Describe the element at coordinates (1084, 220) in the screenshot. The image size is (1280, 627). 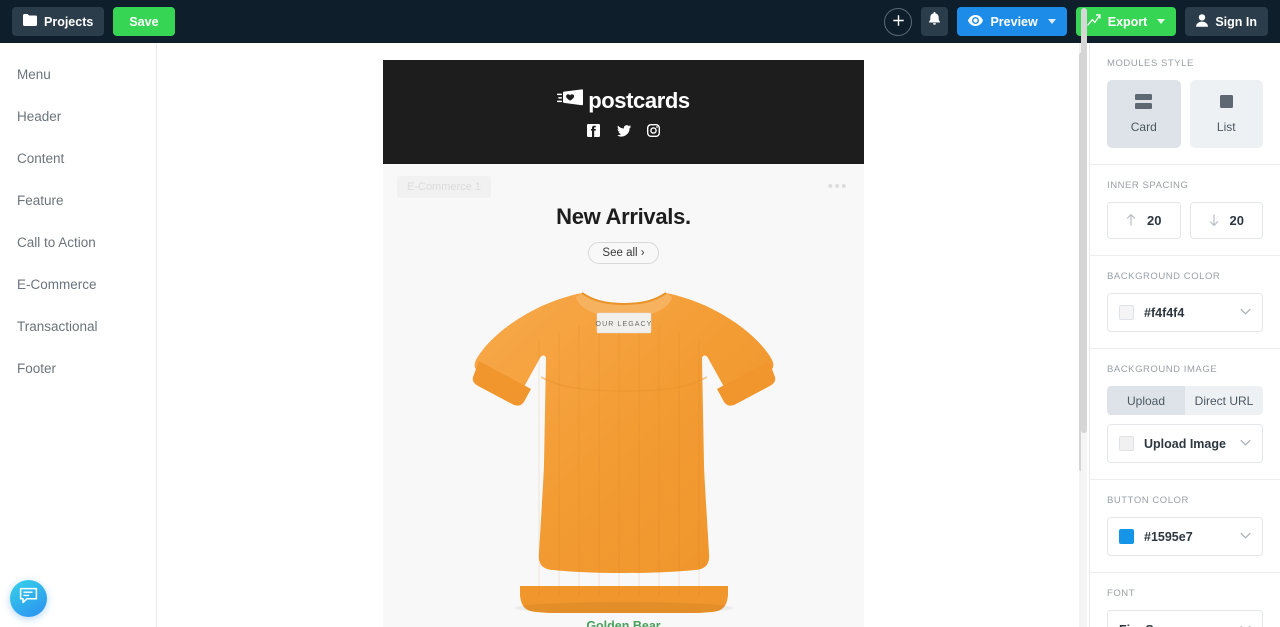
I see `right-panel-scrollbar-thumb` at that location.